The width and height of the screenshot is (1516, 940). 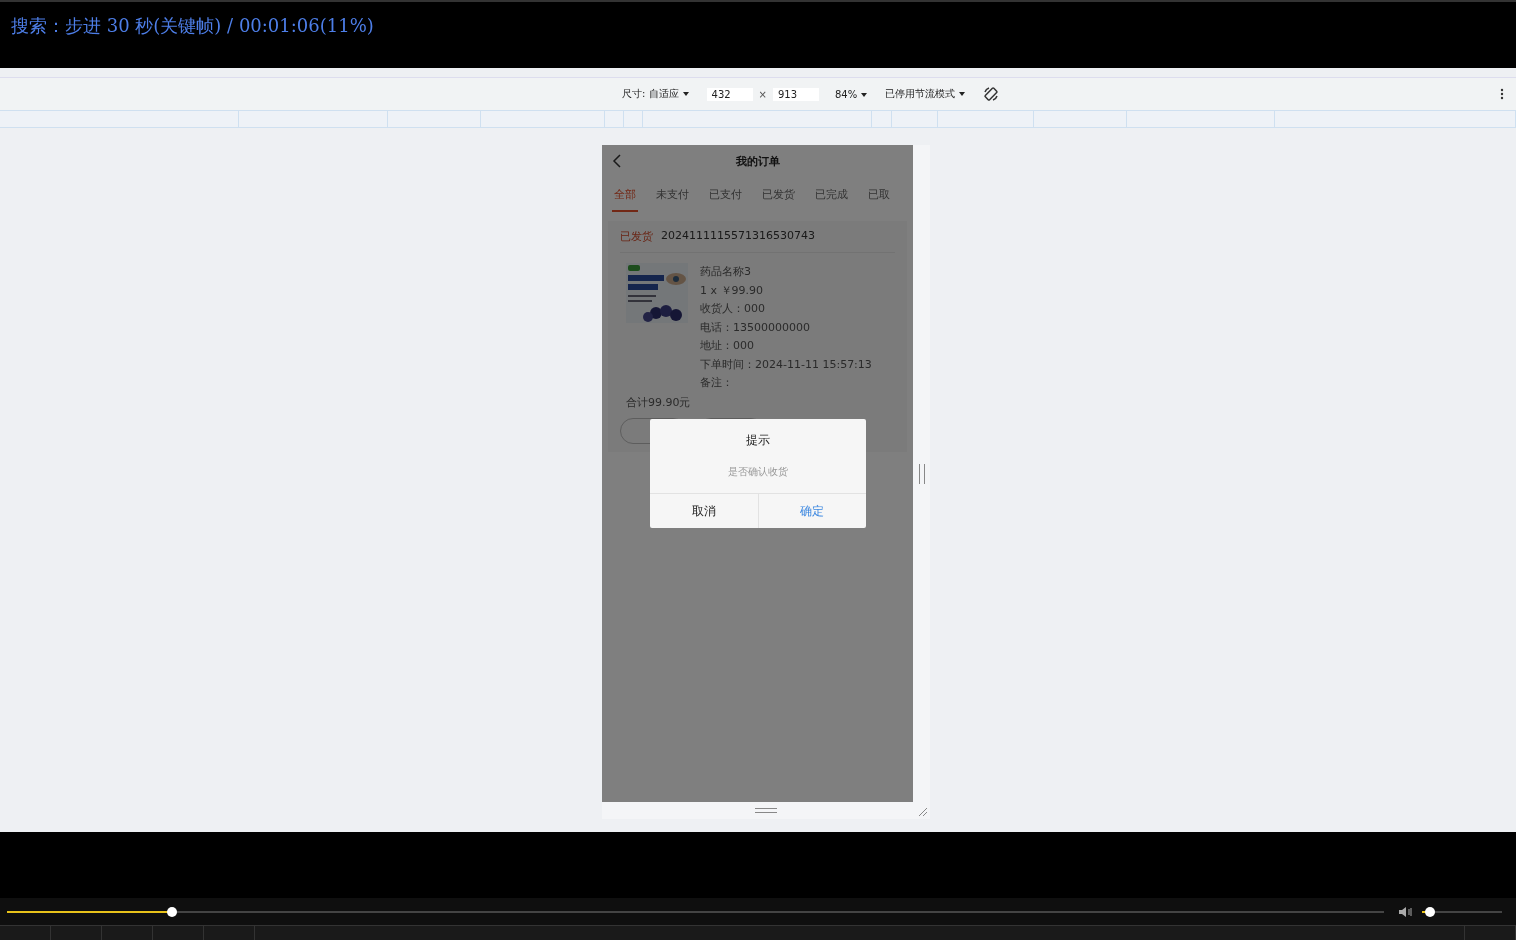 What do you see at coordinates (991, 94) in the screenshot?
I see `rotate-icon` at bounding box center [991, 94].